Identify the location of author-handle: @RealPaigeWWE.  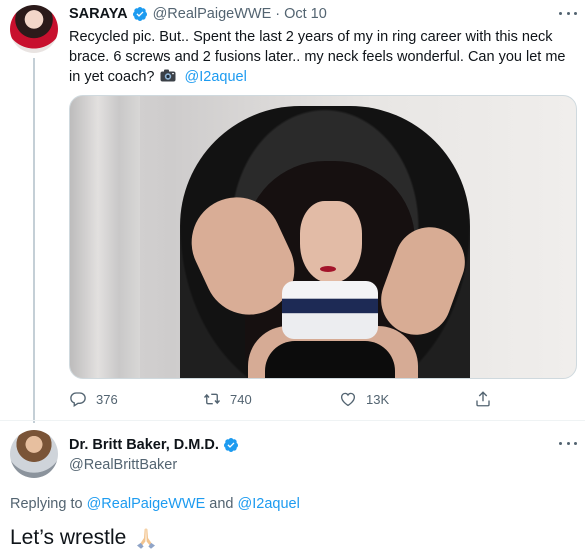
(212, 14).